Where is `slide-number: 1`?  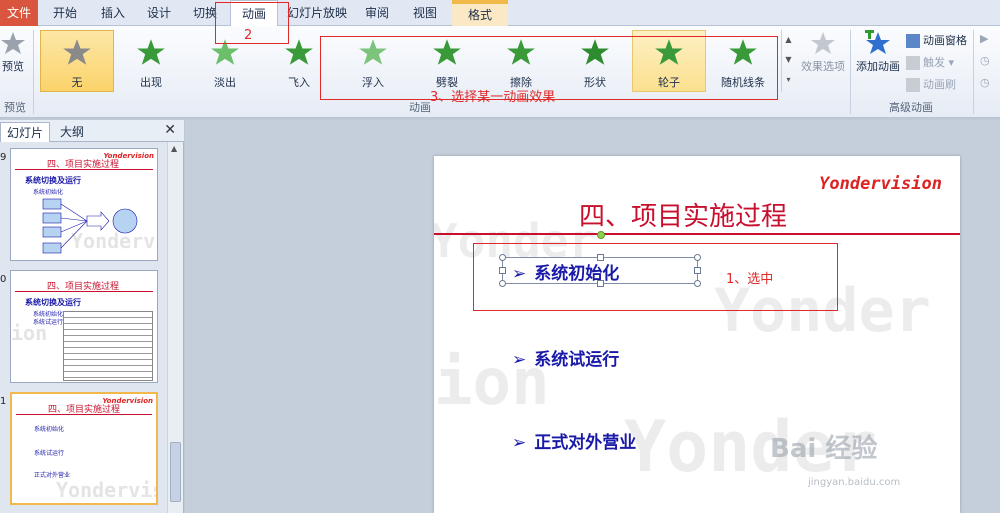 slide-number: 1 is located at coordinates (3, 401).